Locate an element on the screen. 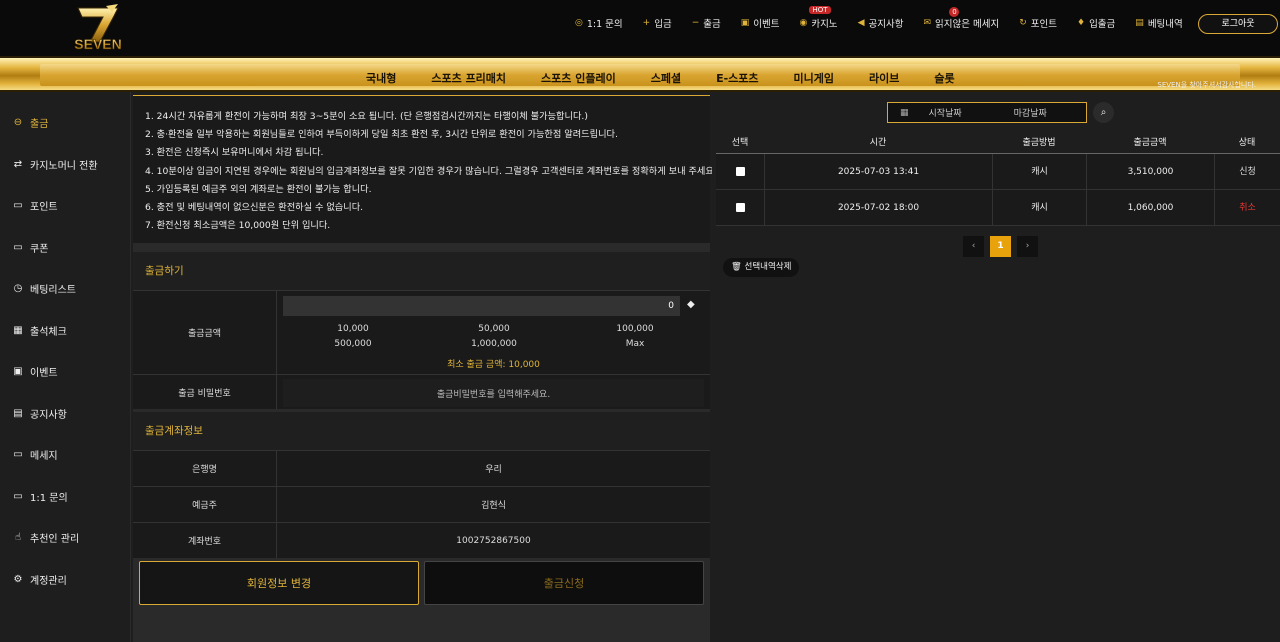  money-bag-icon: ♦ is located at coordinates (1081, 23).